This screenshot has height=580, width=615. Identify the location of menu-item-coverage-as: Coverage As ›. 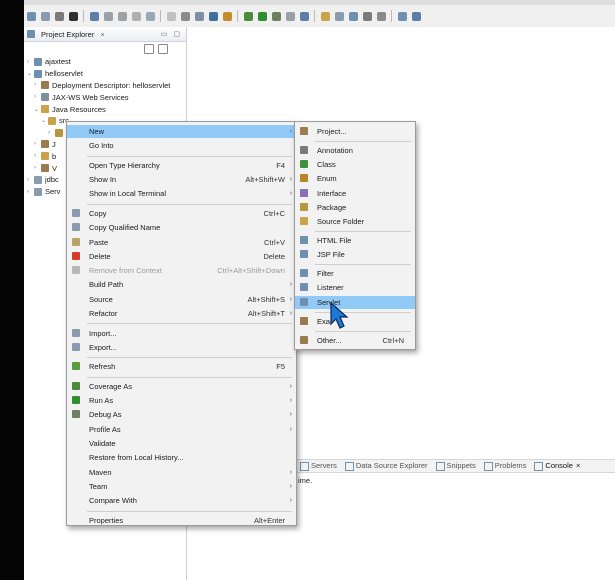
(181, 386).